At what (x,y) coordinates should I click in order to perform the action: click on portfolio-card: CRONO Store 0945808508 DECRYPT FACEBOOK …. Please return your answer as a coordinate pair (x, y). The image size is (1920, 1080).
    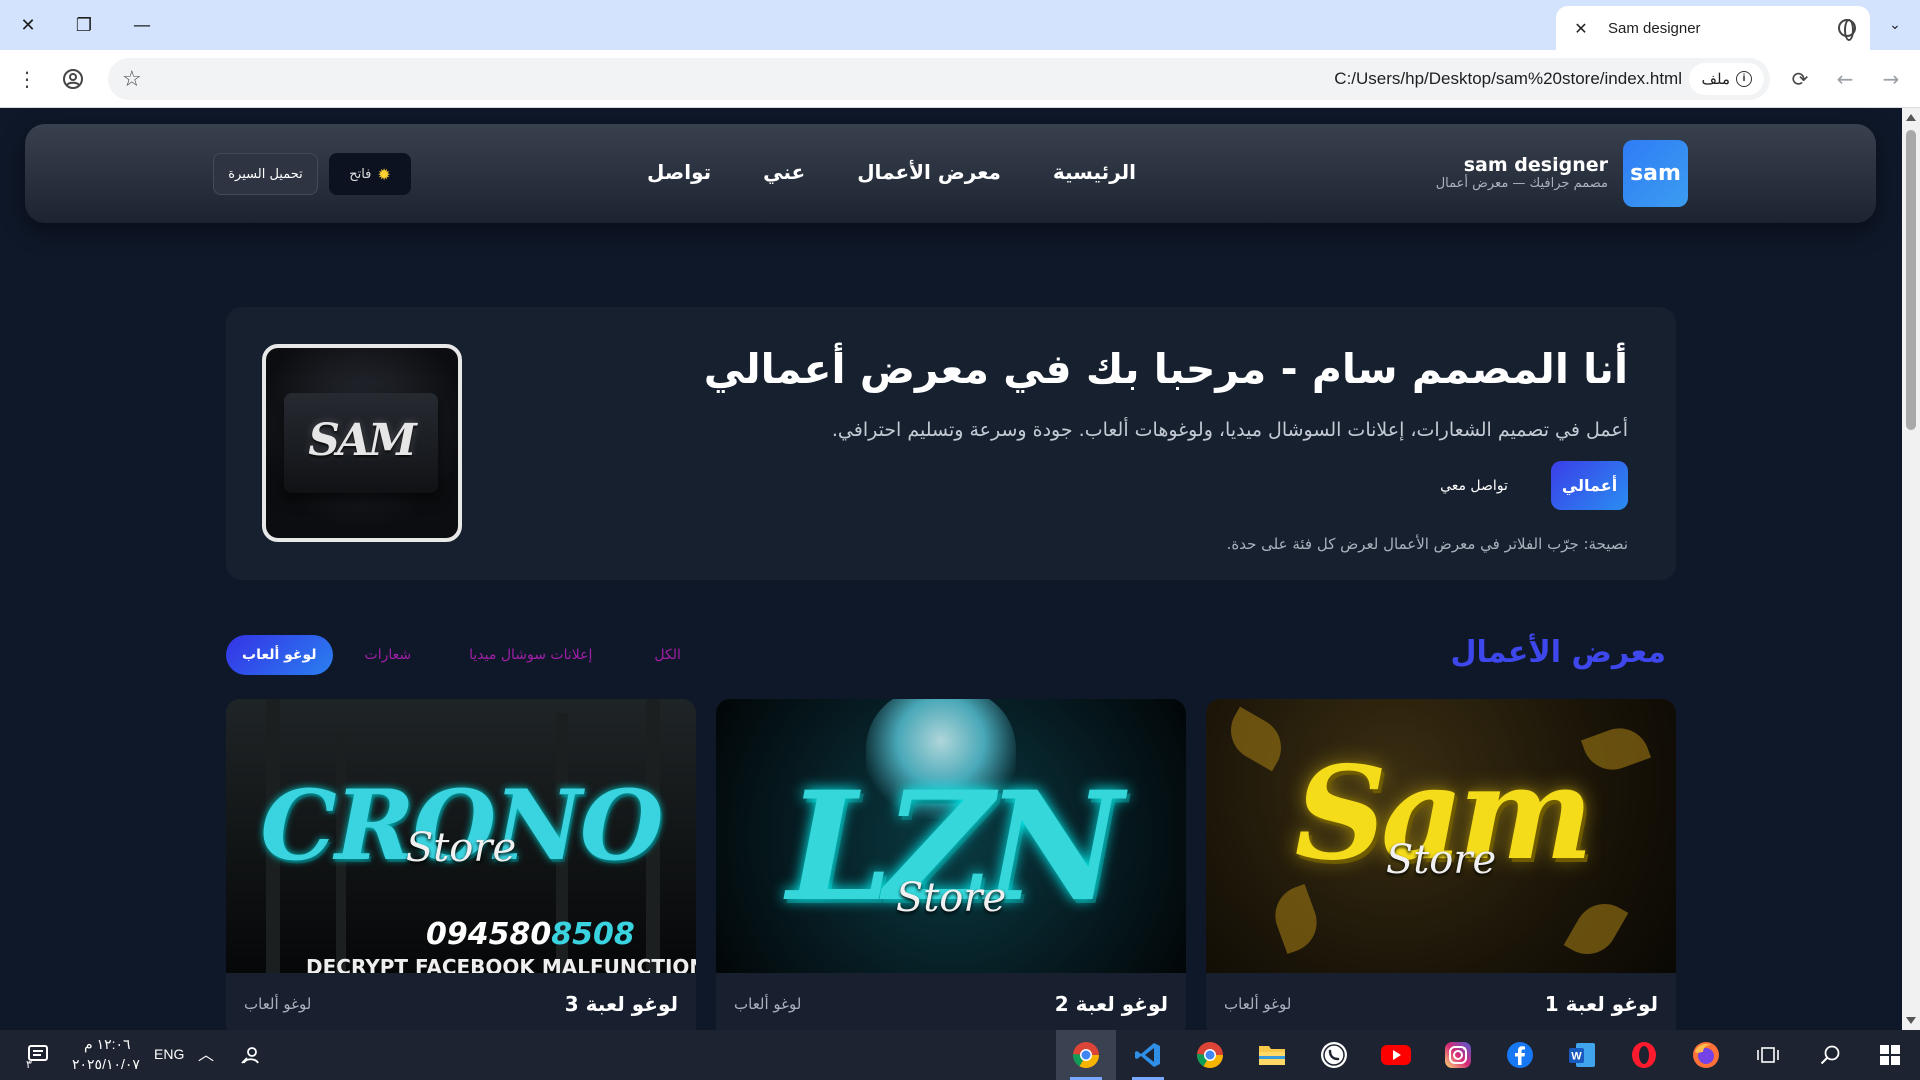
    Looking at the image, I should click on (461, 864).